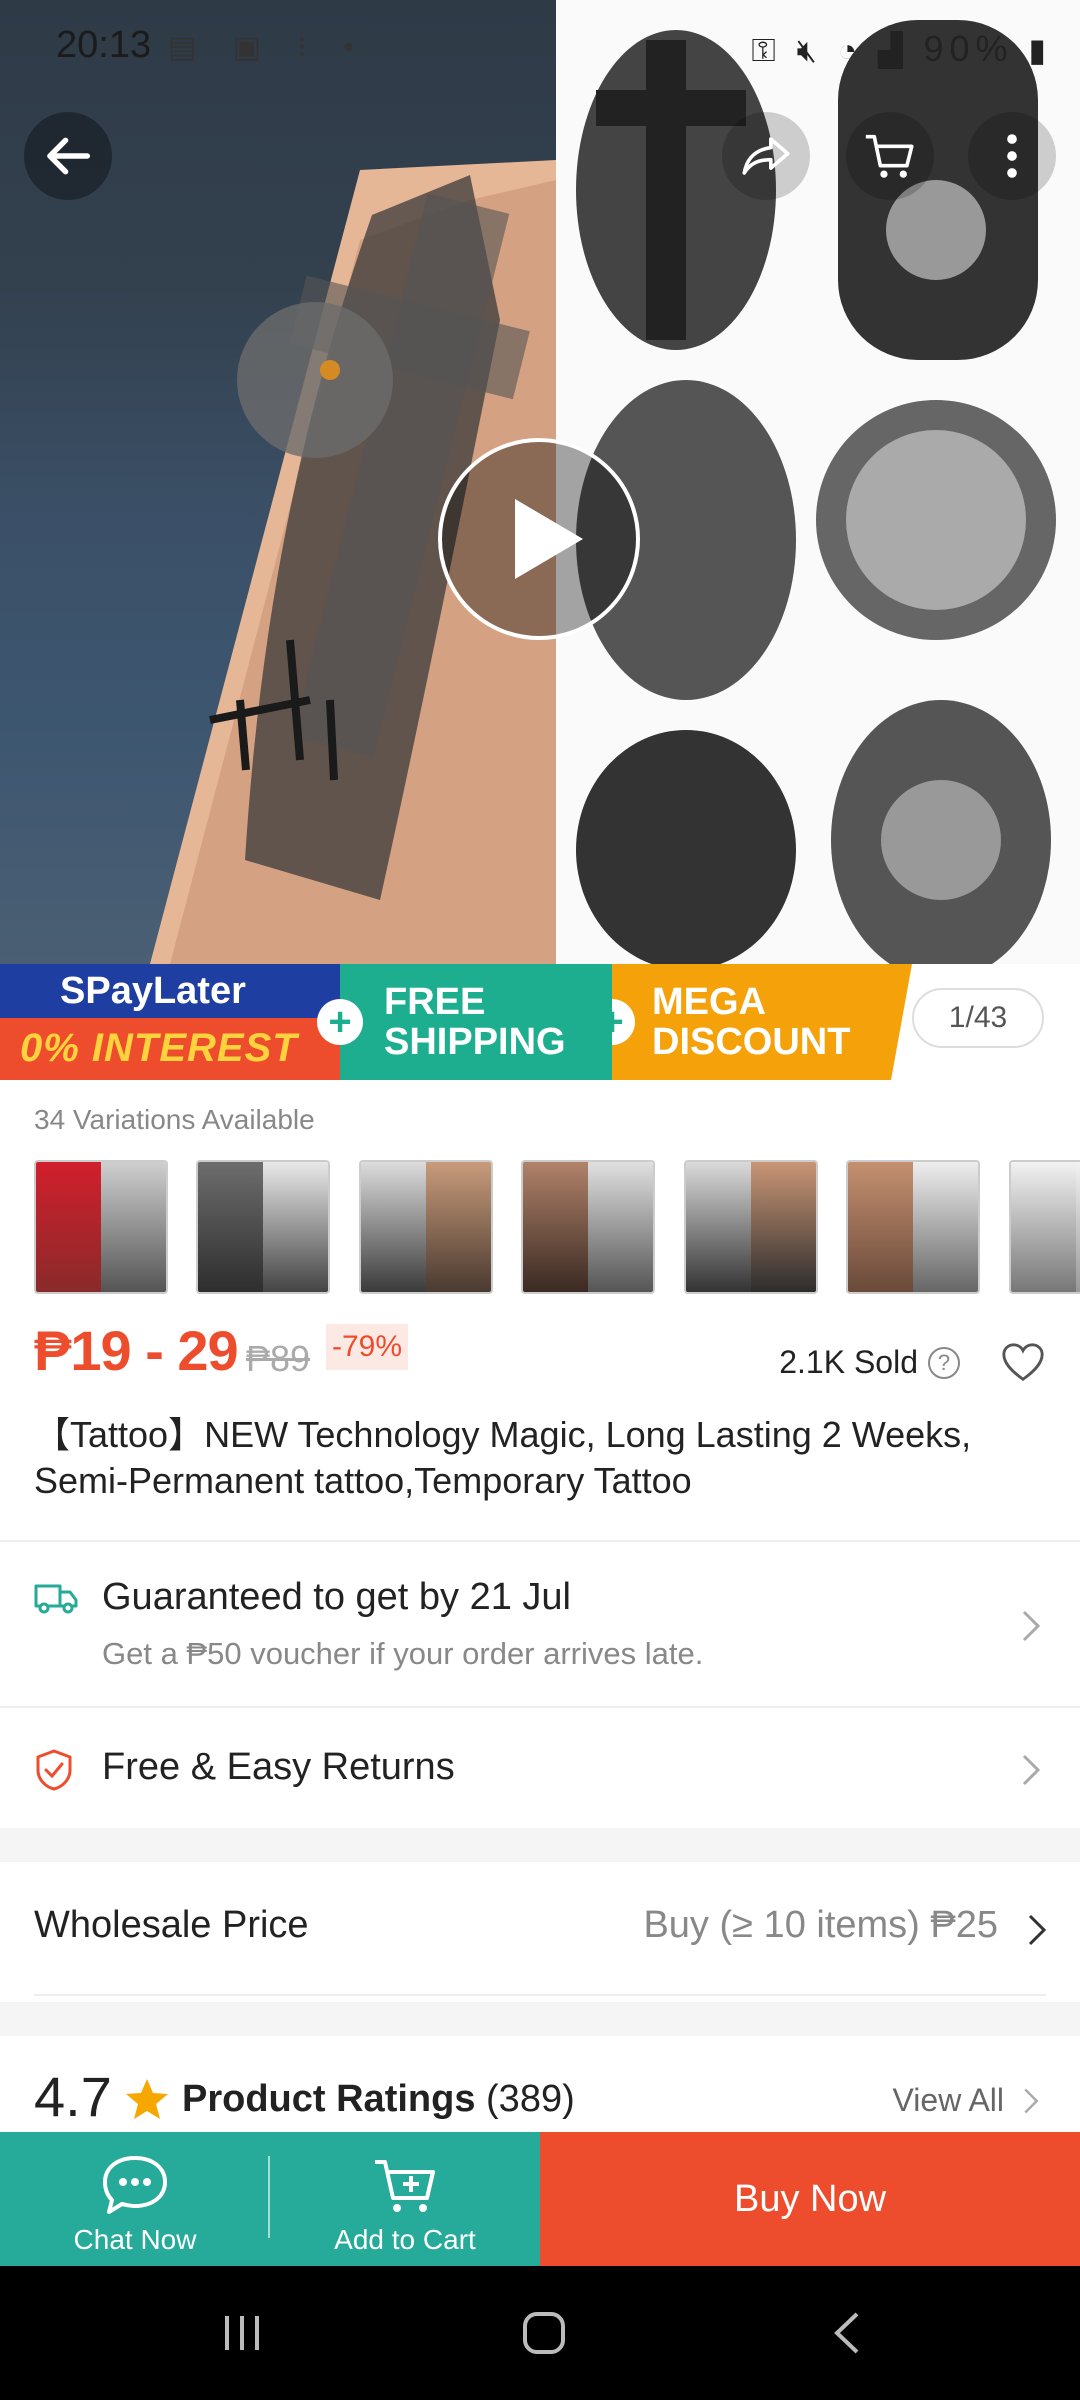 The image size is (1080, 2400). What do you see at coordinates (850, 50) in the screenshot?
I see `wifi-icon: ◔` at bounding box center [850, 50].